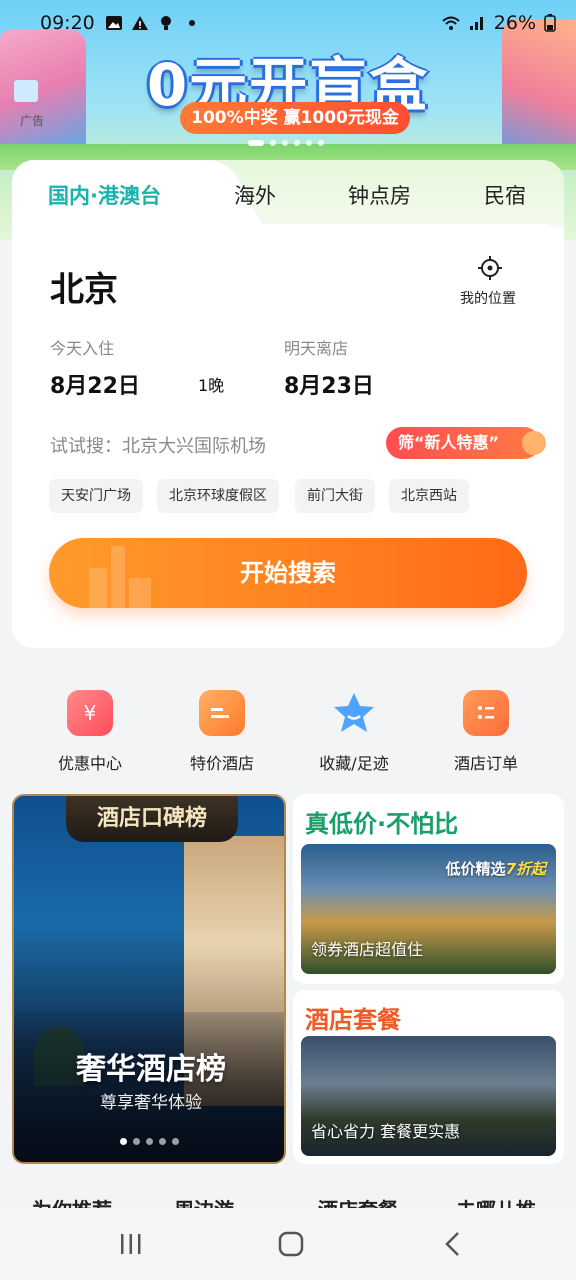  Describe the element at coordinates (514, 23) in the screenshot. I see `battery-percent: 26%` at that location.